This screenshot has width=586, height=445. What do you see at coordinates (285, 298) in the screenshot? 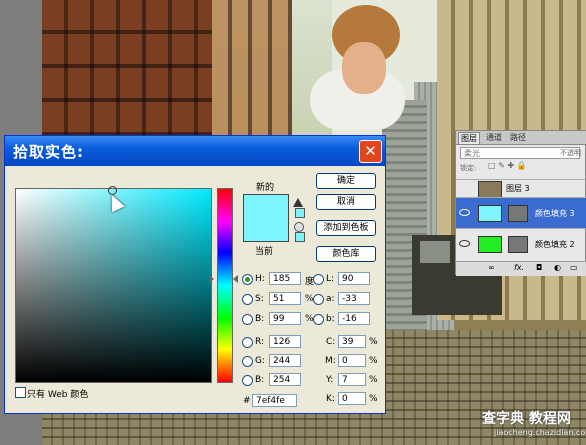
I see `saturation-input: 51` at bounding box center [285, 298].